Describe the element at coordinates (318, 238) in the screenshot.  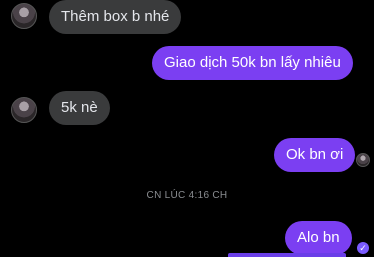
I see `message-bubble-outgoing: Alo bn` at that location.